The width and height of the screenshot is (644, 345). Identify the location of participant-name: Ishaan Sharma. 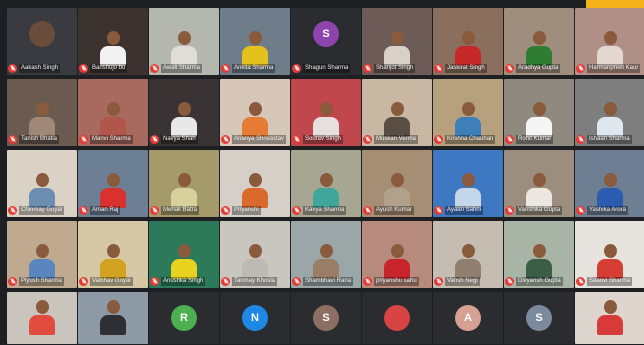
(609, 139).